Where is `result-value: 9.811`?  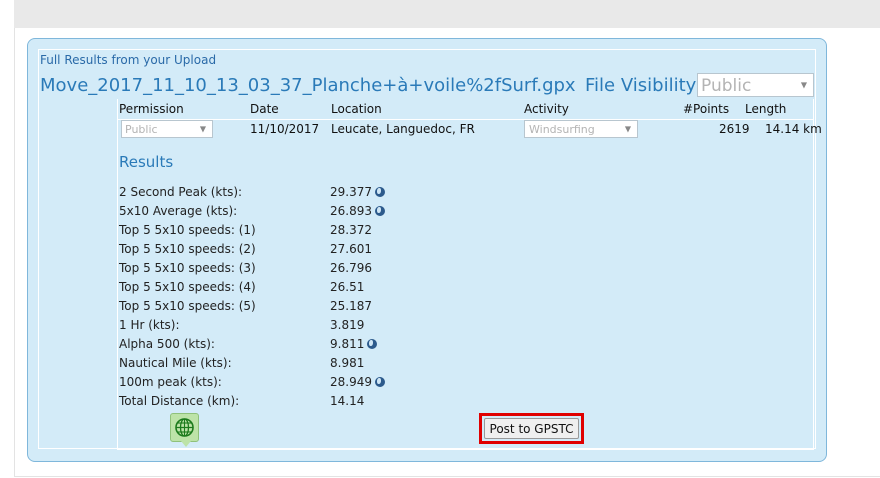
result-value: 9.811 is located at coordinates (354, 344).